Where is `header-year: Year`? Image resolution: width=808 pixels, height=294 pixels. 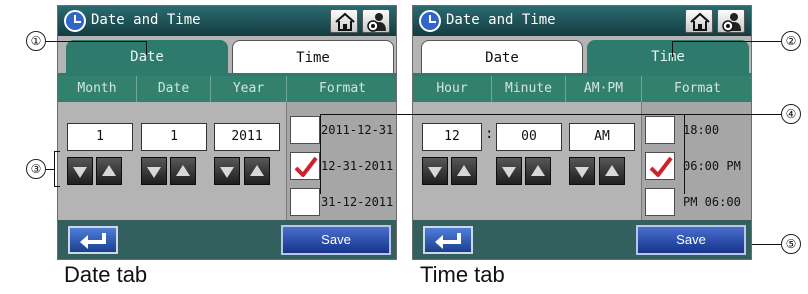 header-year: Year is located at coordinates (248, 89).